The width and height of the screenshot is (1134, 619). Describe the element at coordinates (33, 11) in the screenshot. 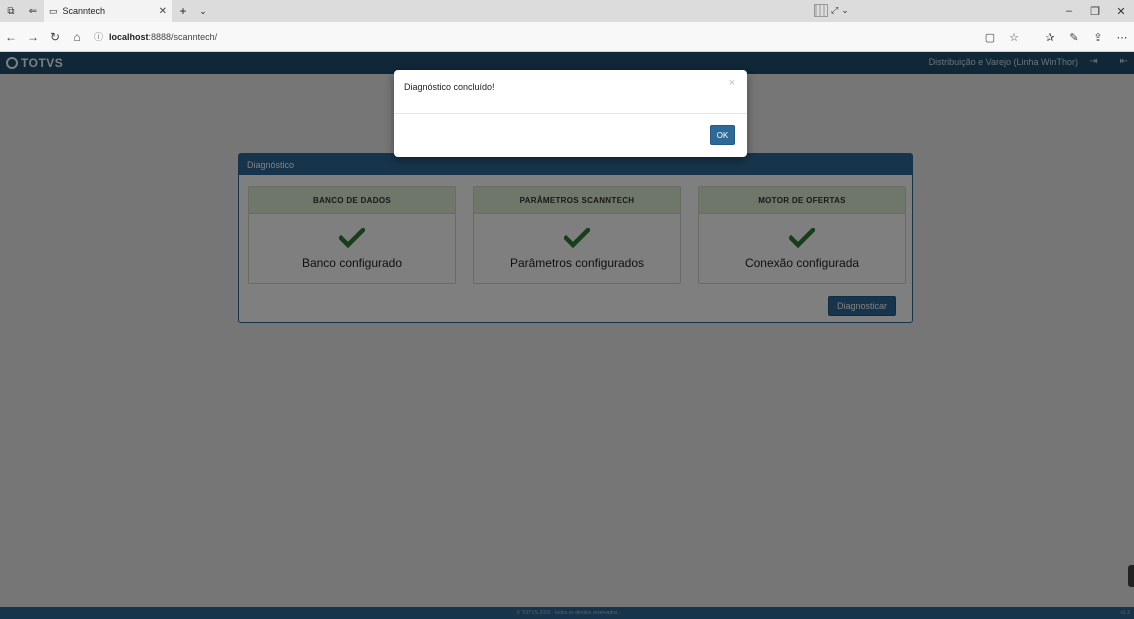

I see `tabs-aside-icon: ⇐` at that location.